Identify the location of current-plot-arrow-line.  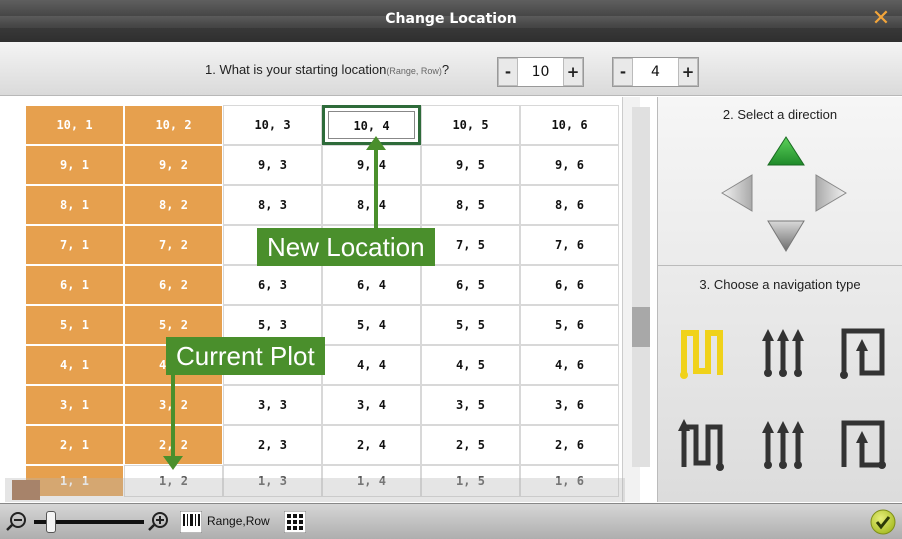
(173, 417).